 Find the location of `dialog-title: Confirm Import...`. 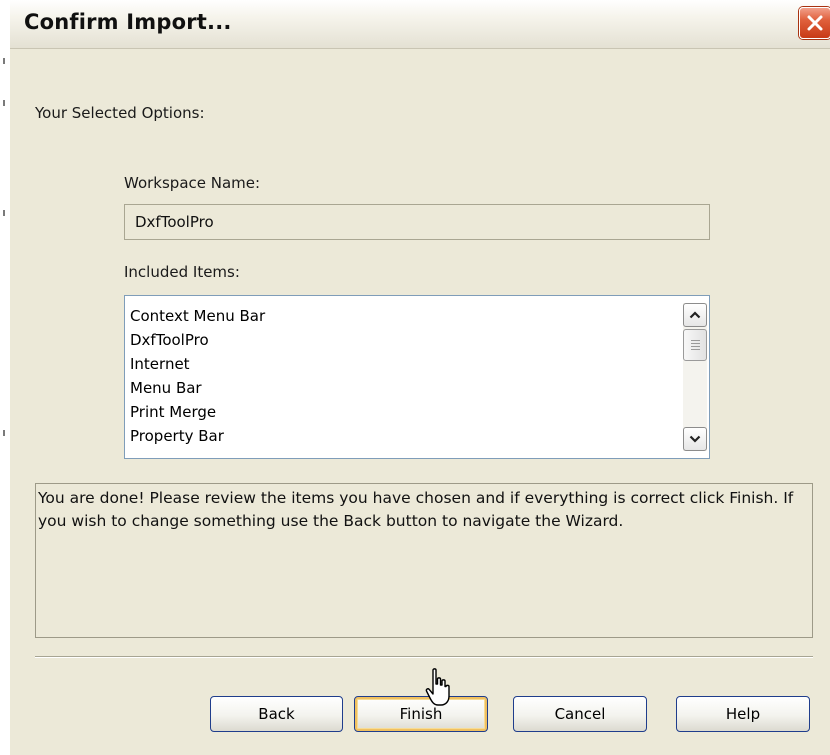

dialog-title: Confirm Import... is located at coordinates (128, 22).